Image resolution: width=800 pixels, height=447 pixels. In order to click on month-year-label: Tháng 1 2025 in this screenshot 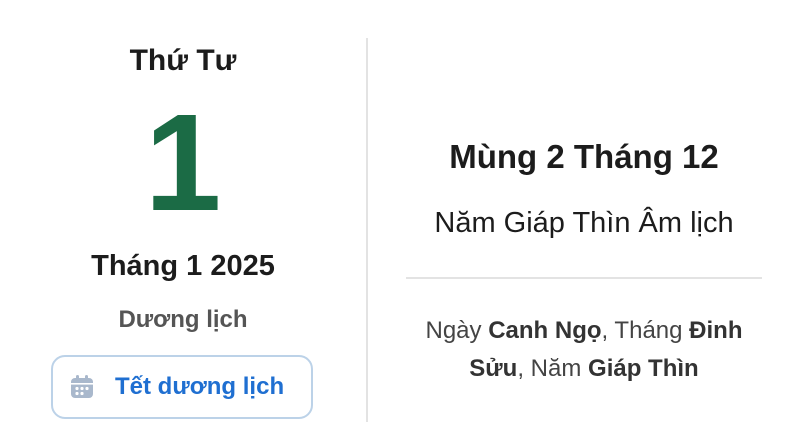, I will do `click(183, 266)`.